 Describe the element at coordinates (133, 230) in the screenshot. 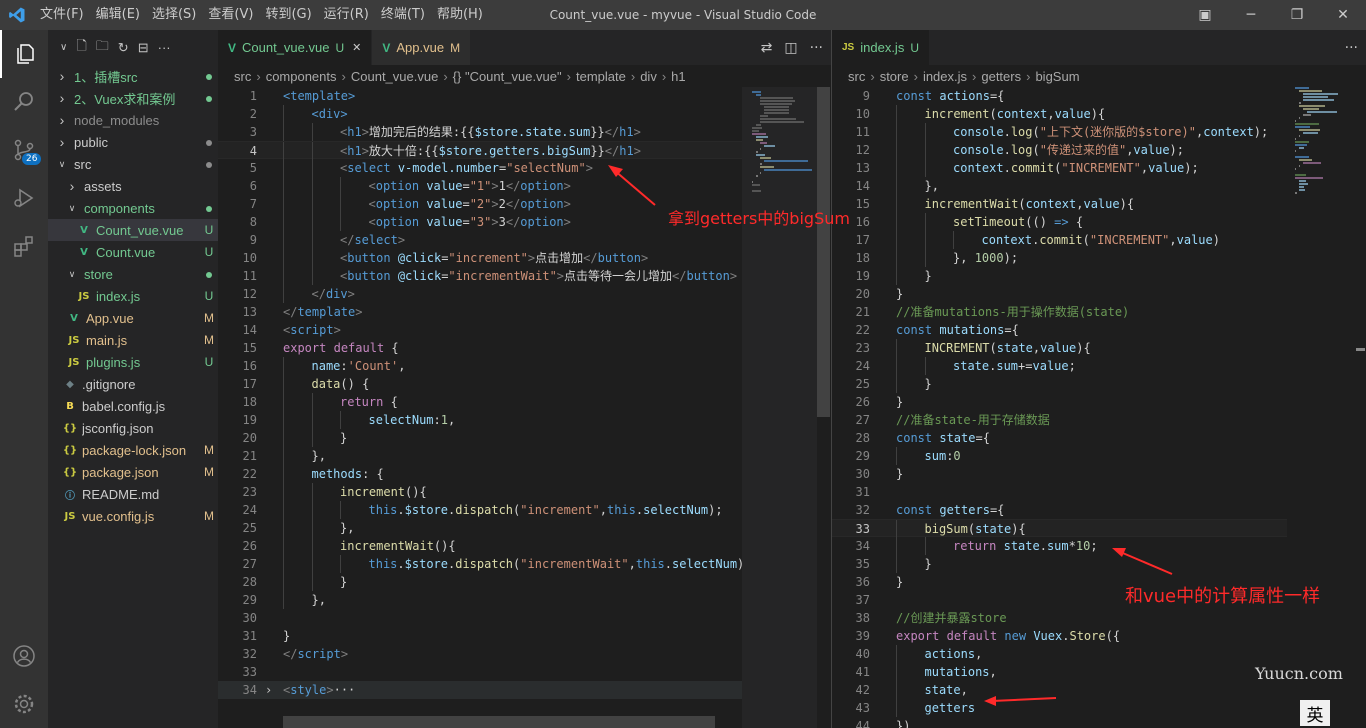

I see `tree-item: V Count_vue.vue U` at that location.